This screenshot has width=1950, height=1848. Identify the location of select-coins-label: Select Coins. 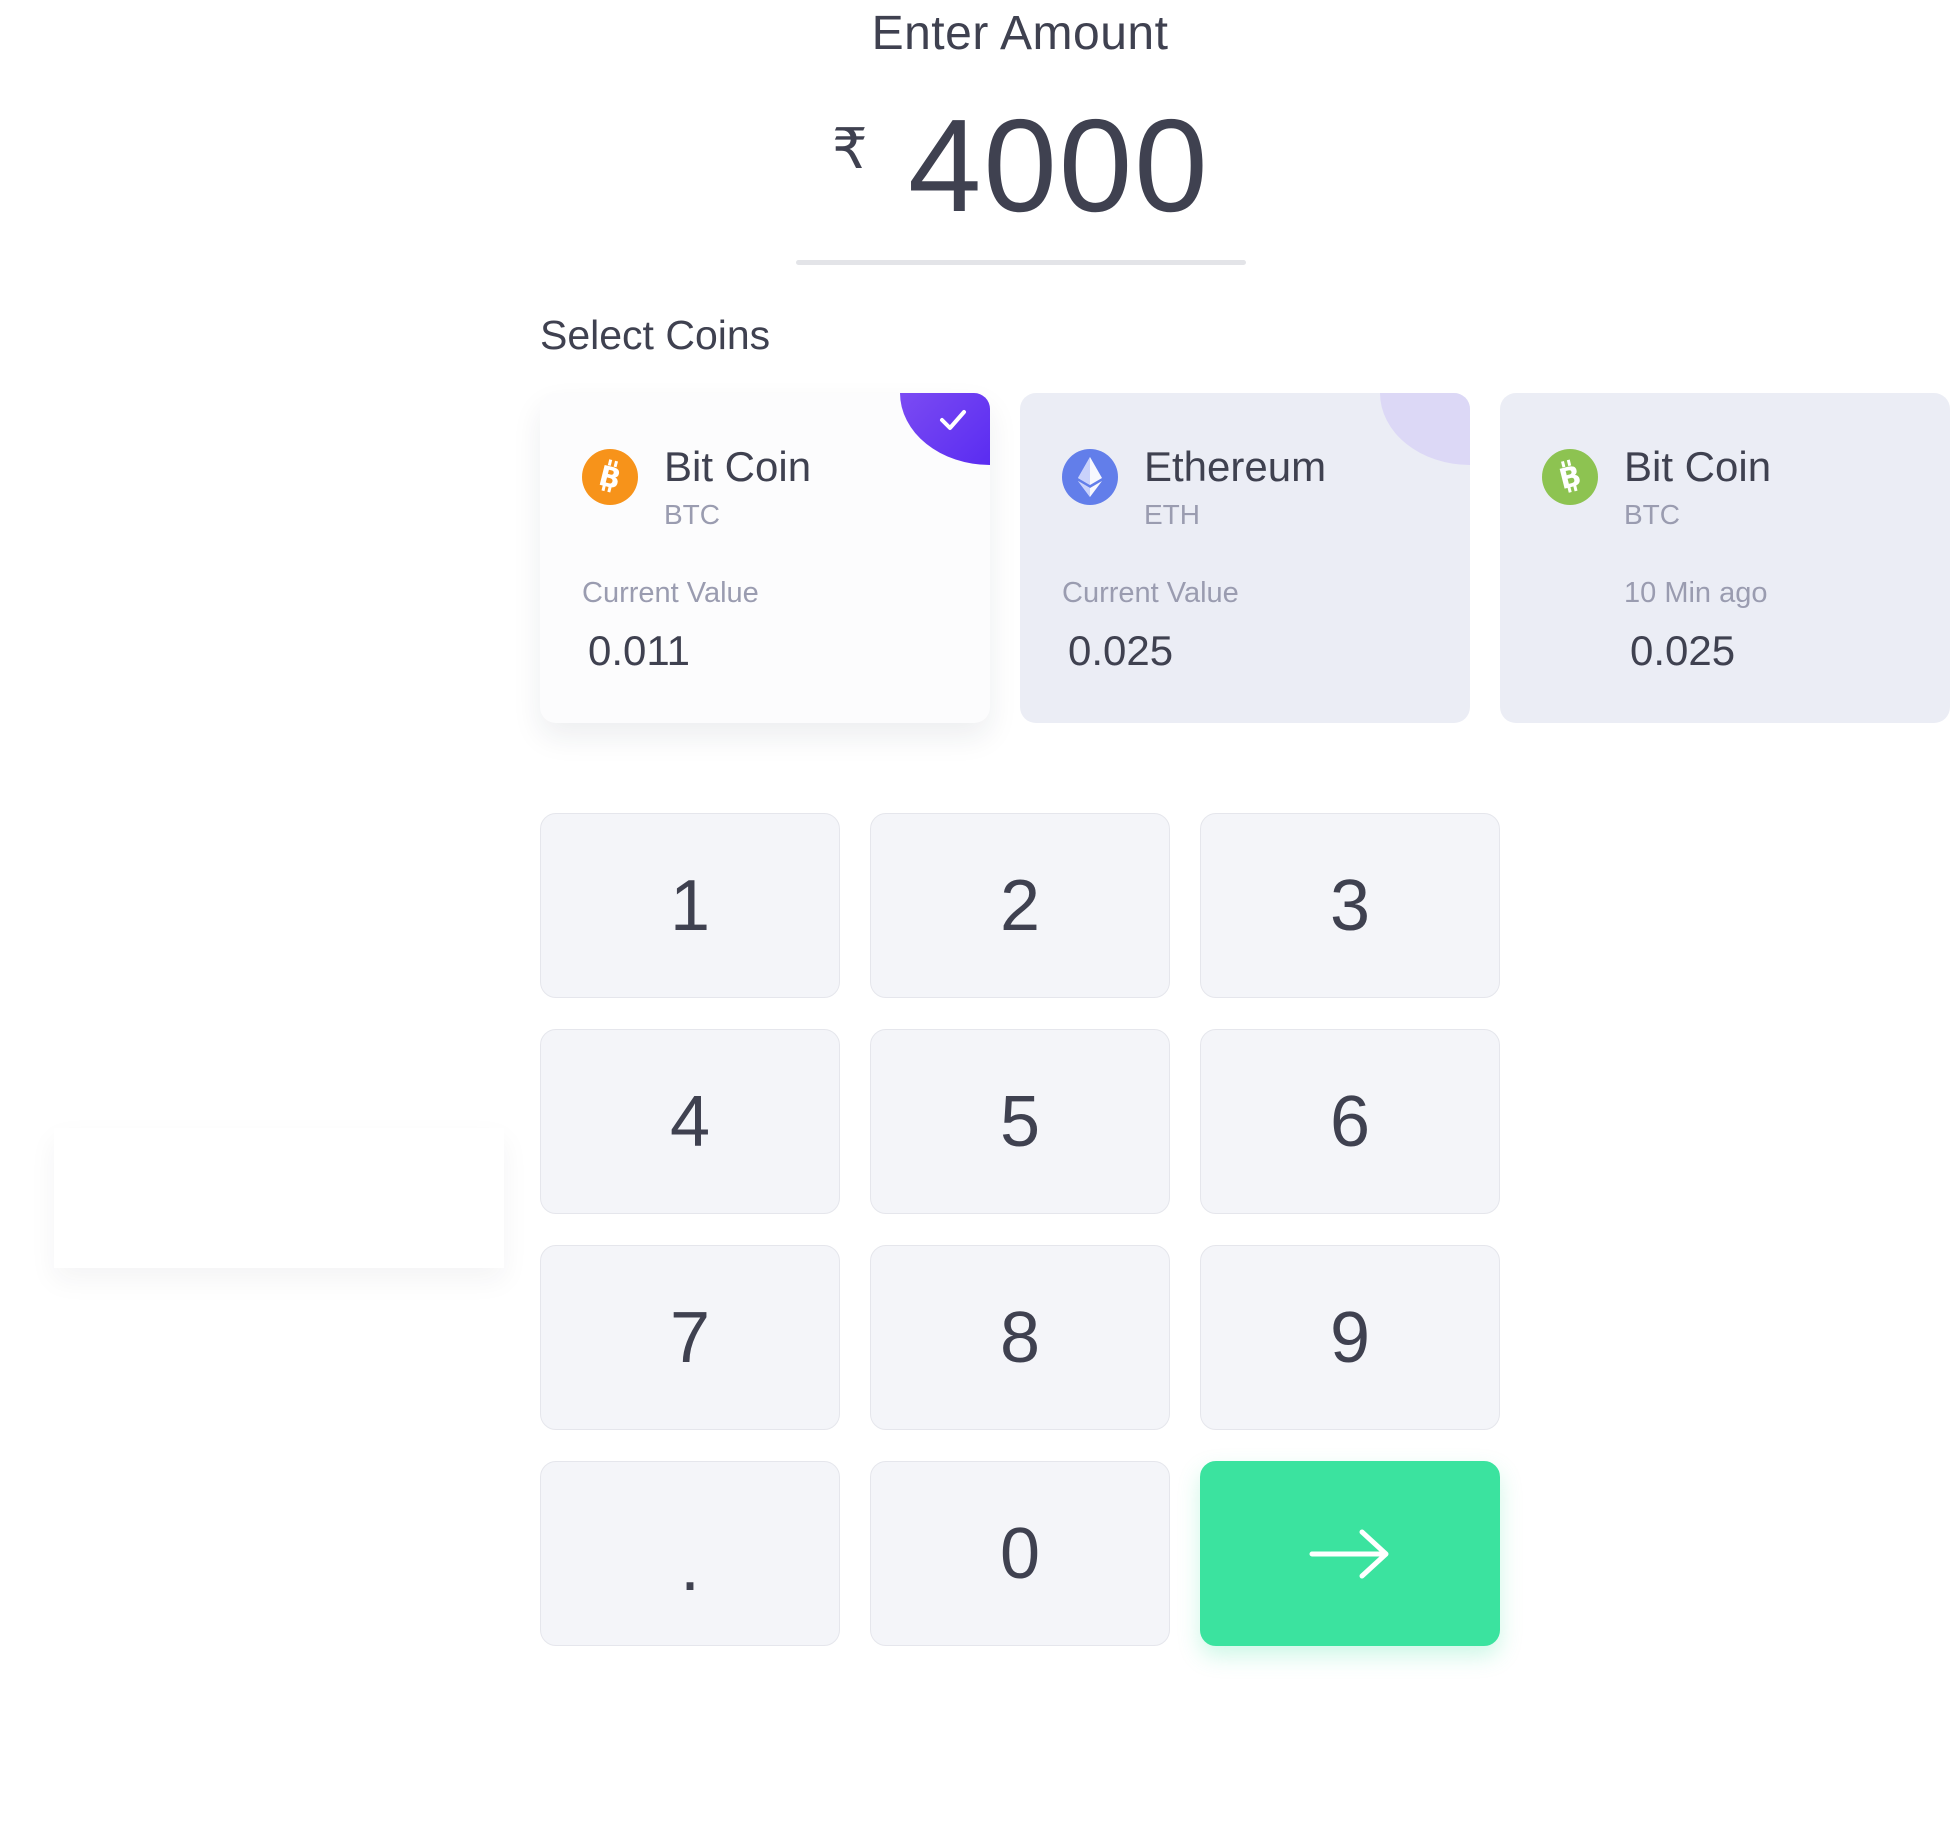
(655, 335).